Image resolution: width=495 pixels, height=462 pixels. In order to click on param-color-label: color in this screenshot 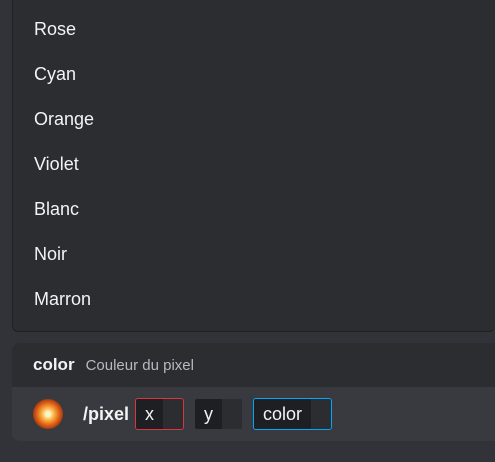, I will do `click(283, 414)`.